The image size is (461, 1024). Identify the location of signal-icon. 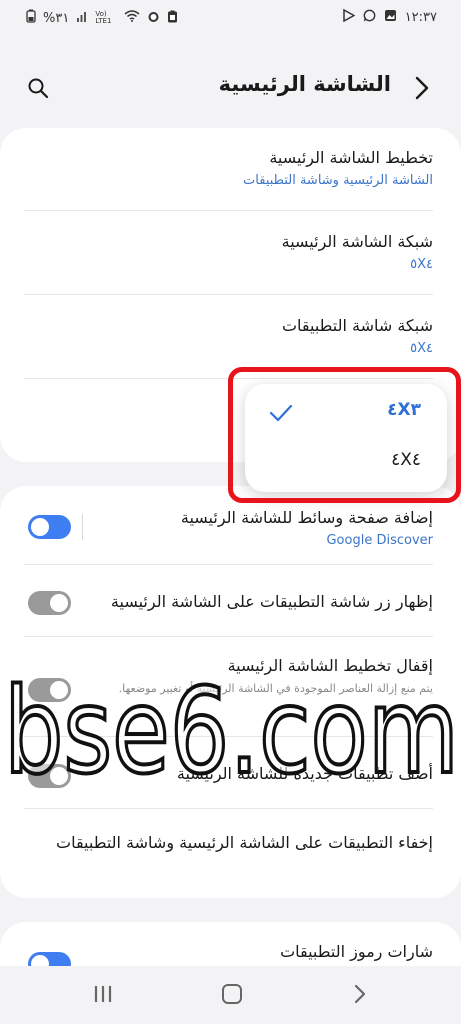
(82, 18).